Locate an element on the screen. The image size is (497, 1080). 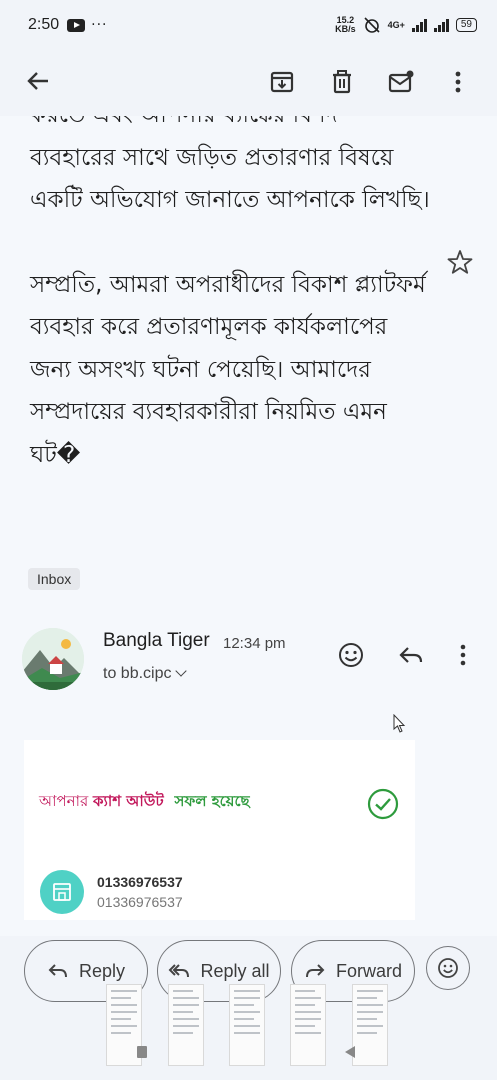
message-more-icon is located at coordinates (463, 655).